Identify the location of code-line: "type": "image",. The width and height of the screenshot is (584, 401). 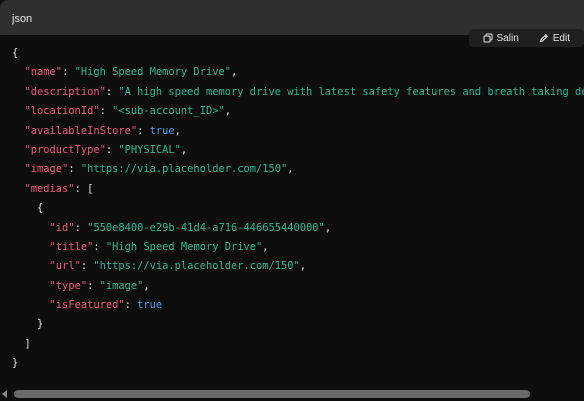
(298, 286).